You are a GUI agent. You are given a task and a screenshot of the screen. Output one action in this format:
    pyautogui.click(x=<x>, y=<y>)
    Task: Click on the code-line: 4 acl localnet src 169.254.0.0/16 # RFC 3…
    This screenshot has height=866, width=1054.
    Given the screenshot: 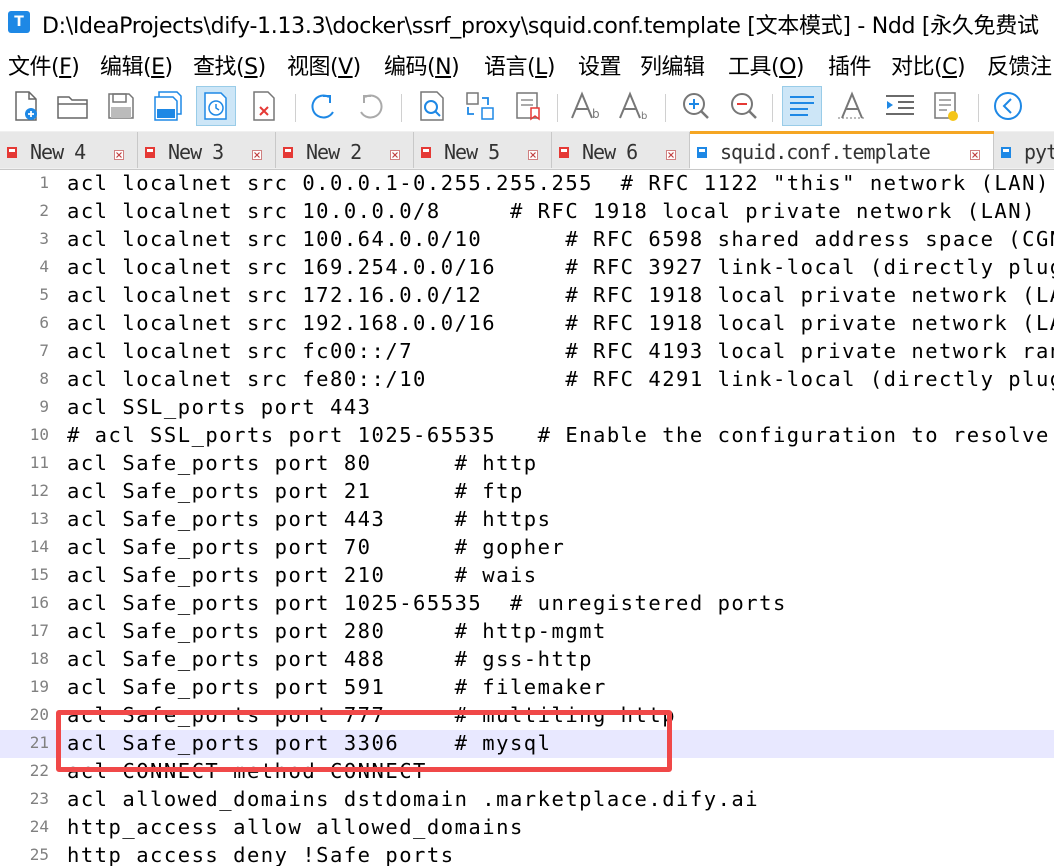 What is the action you would take?
    pyautogui.click(x=527, y=268)
    